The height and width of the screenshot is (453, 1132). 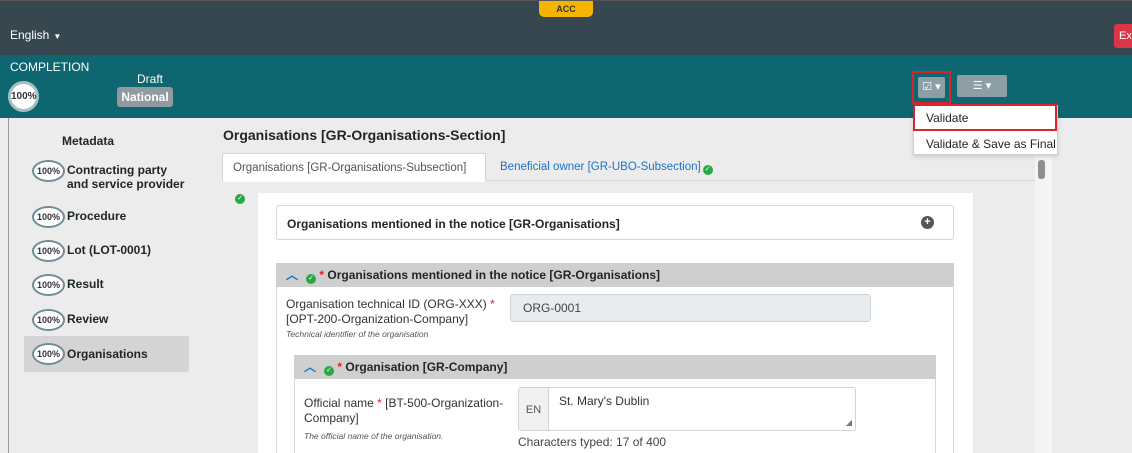 I want to click on group-title: Organisation [GR-Company], so click(x=426, y=367).